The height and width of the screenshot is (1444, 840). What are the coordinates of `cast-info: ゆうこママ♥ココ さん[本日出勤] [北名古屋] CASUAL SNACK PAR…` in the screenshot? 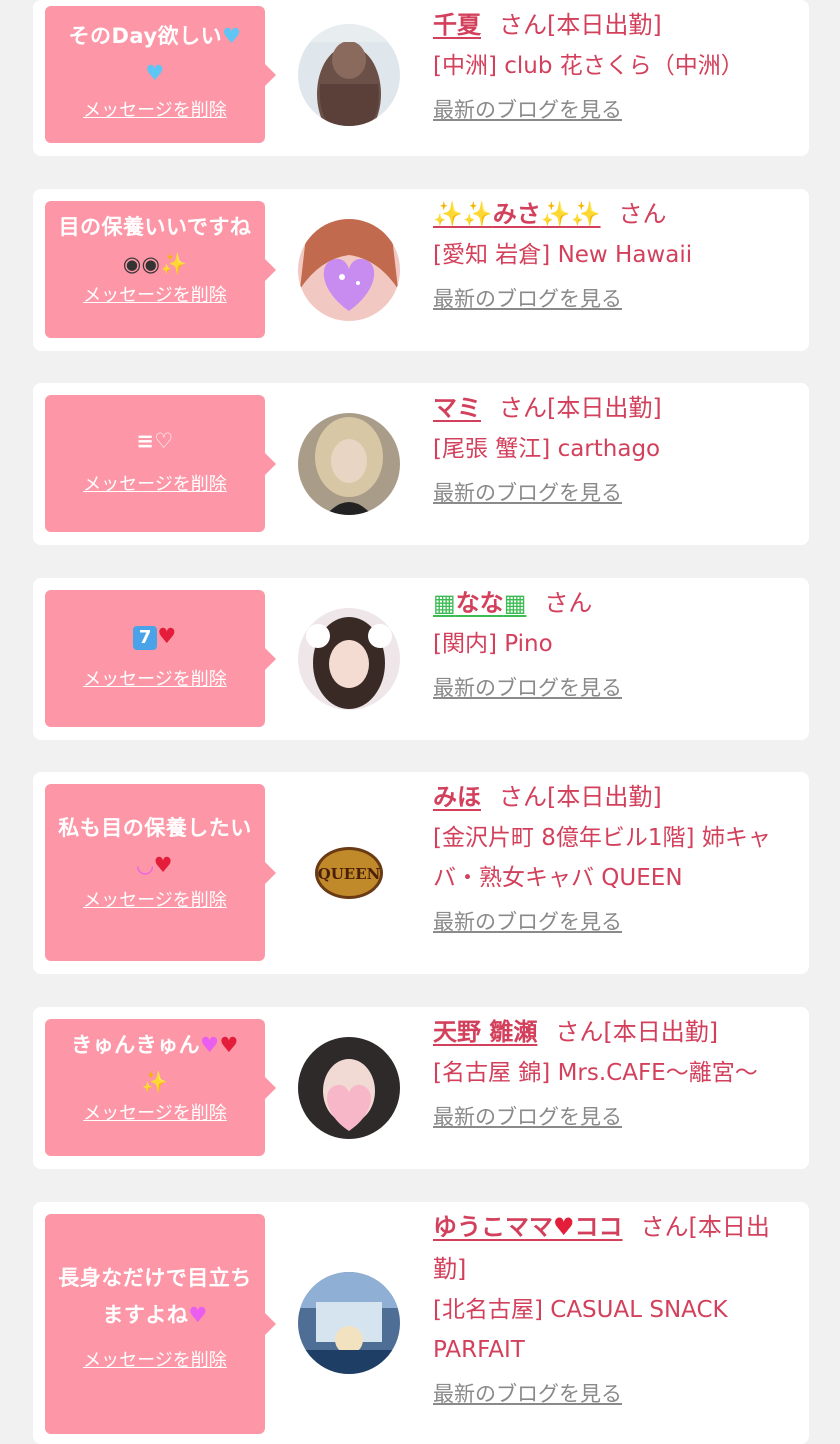 It's located at (614, 1307).